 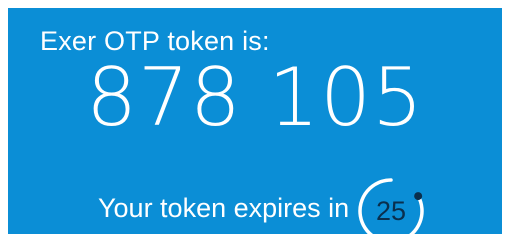 I want to click on expiry-label: Your token expires in, so click(x=224, y=208).